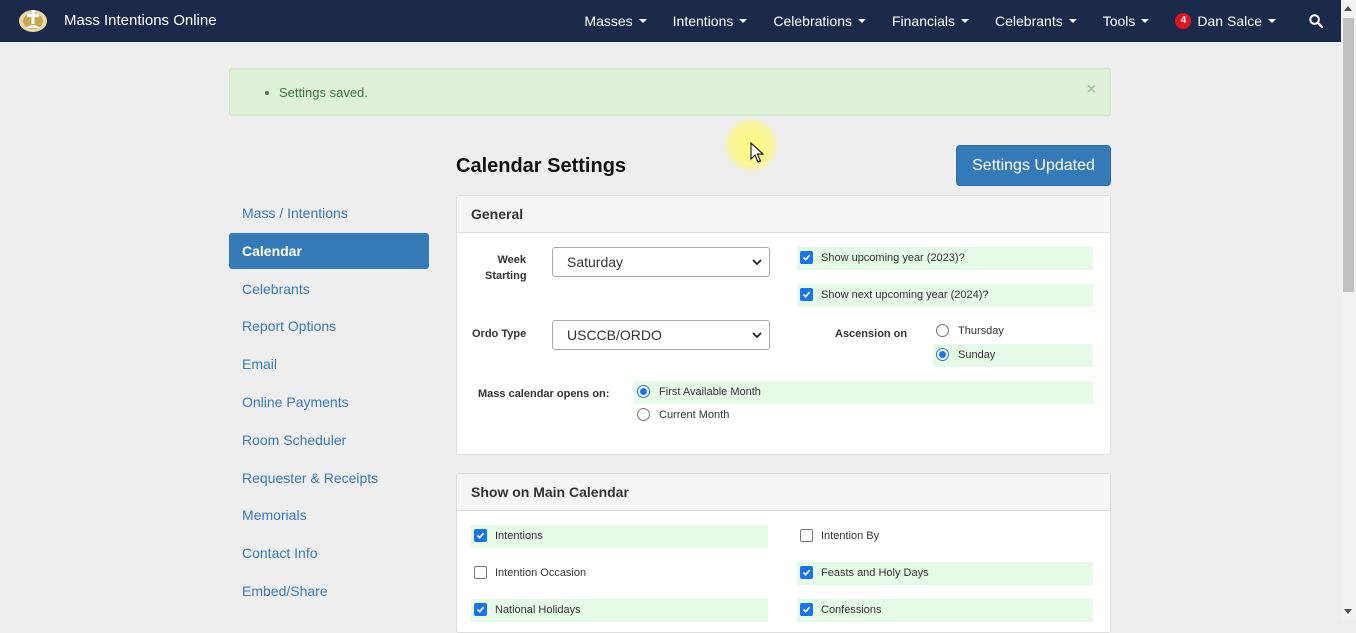  I want to click on nav-celebrations: Celebrations, so click(819, 21).